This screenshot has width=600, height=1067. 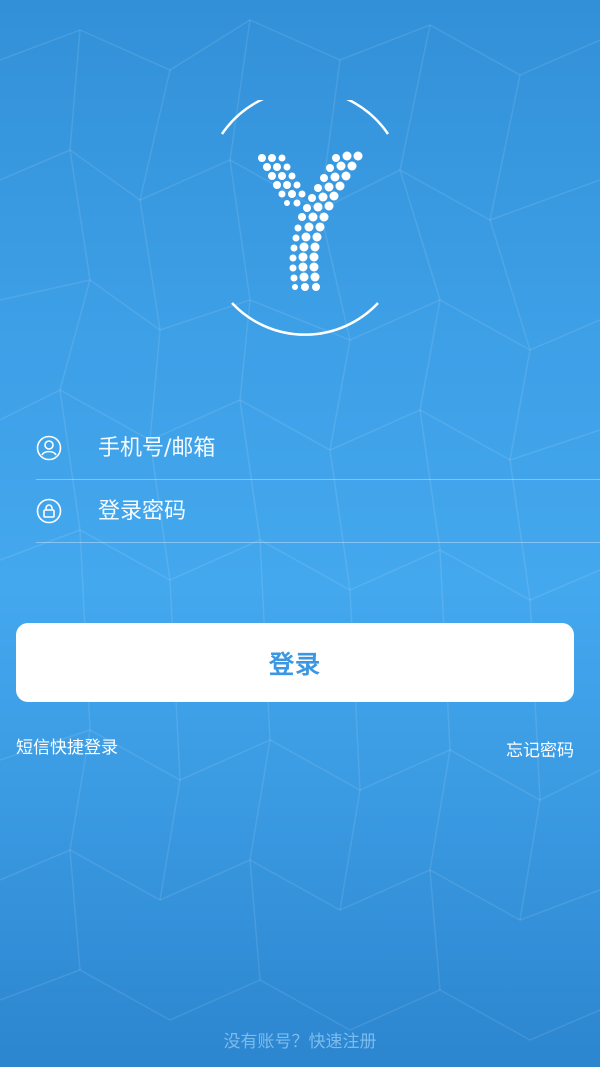 I want to click on sms-login-link: 短信快捷登录, so click(x=67, y=745).